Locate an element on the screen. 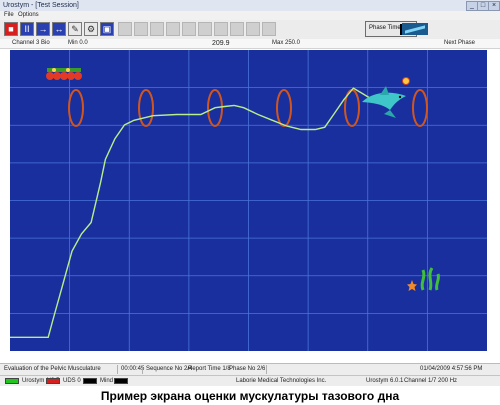  evaluation-label: Evaluation of the Pelvic Musculature is located at coordinates (52, 369).